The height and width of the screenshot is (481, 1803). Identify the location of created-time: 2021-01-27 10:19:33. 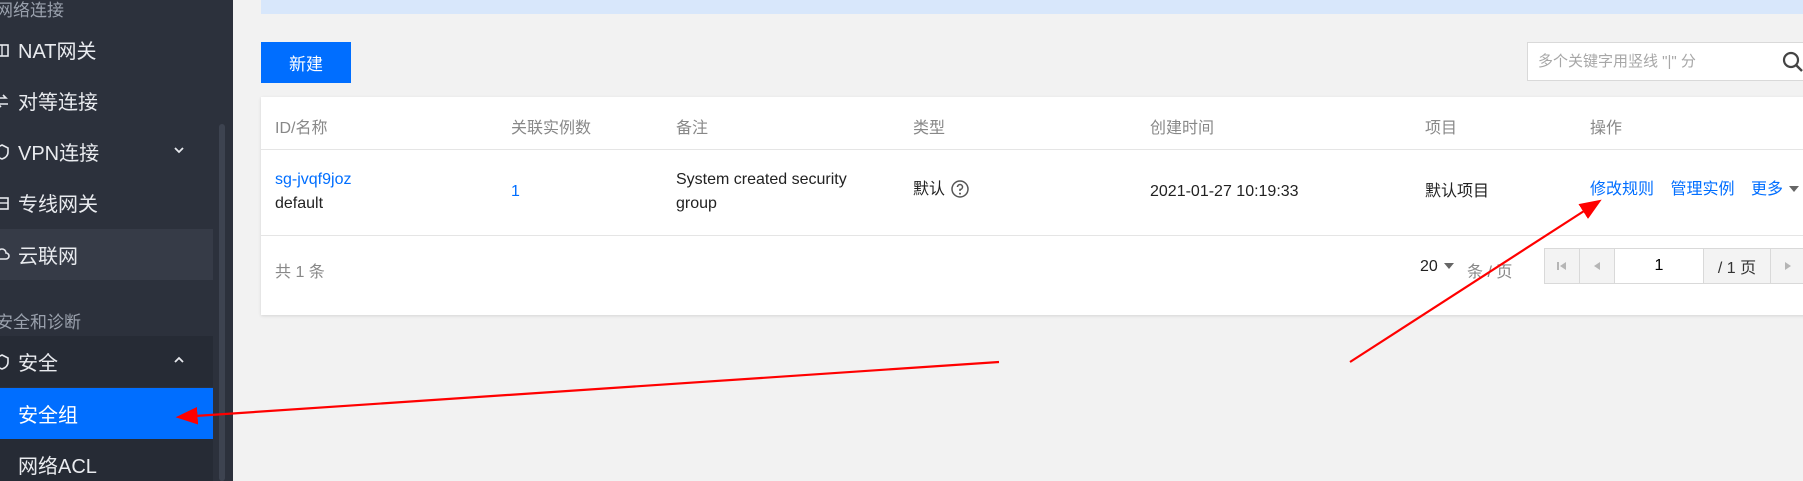
(1224, 191).